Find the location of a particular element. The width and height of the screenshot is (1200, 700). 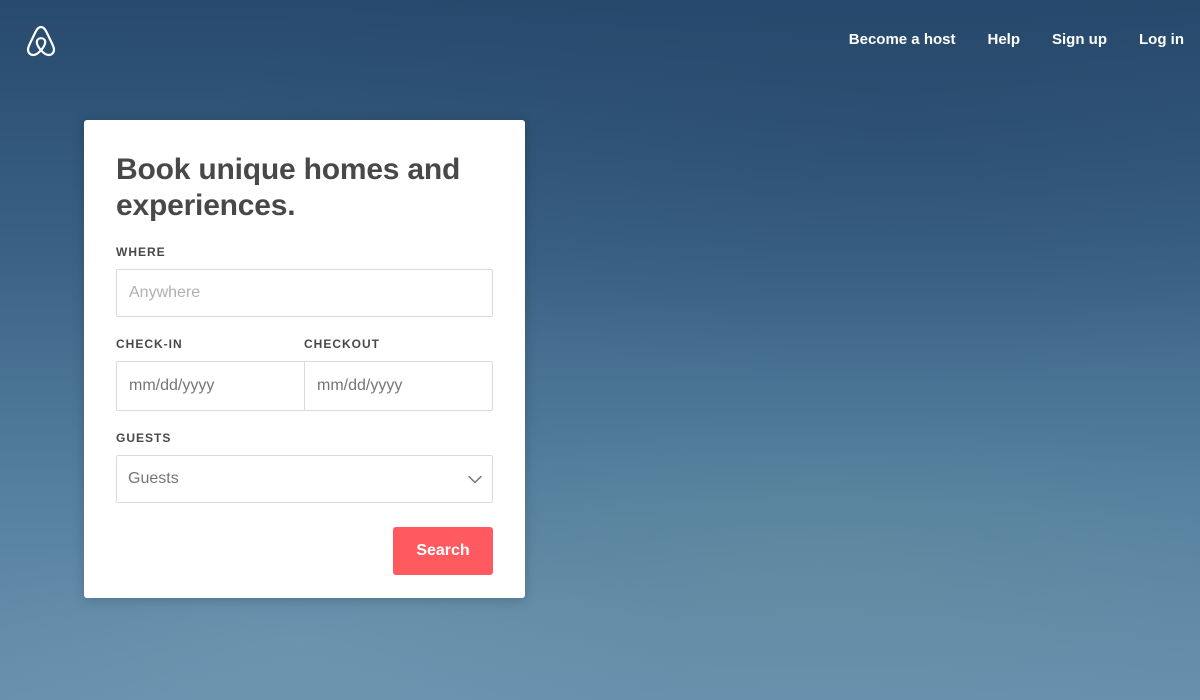

guests-select: Guests is located at coordinates (304, 479).